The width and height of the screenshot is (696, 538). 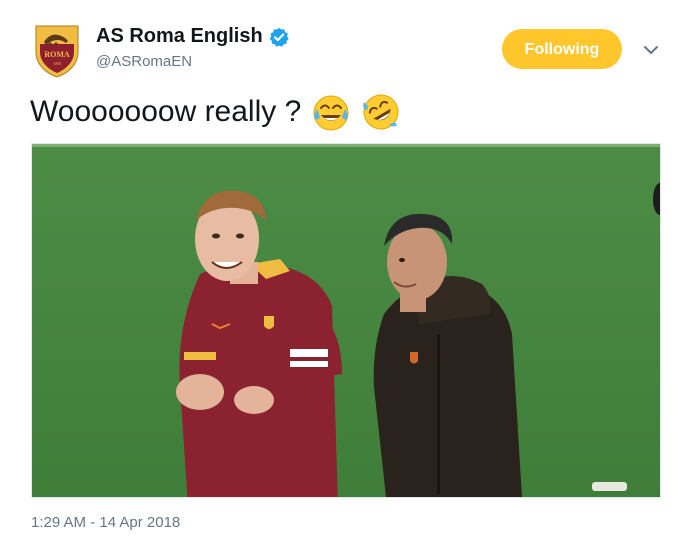 I want to click on author-handle: @ASRomaEN, so click(x=144, y=61).